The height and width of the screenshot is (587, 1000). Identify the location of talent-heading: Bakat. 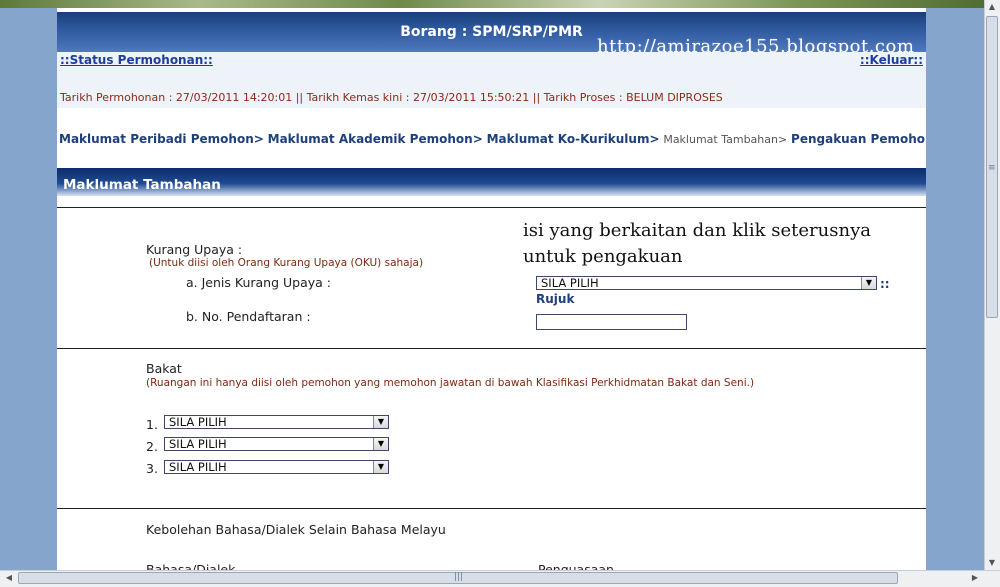
(164, 368).